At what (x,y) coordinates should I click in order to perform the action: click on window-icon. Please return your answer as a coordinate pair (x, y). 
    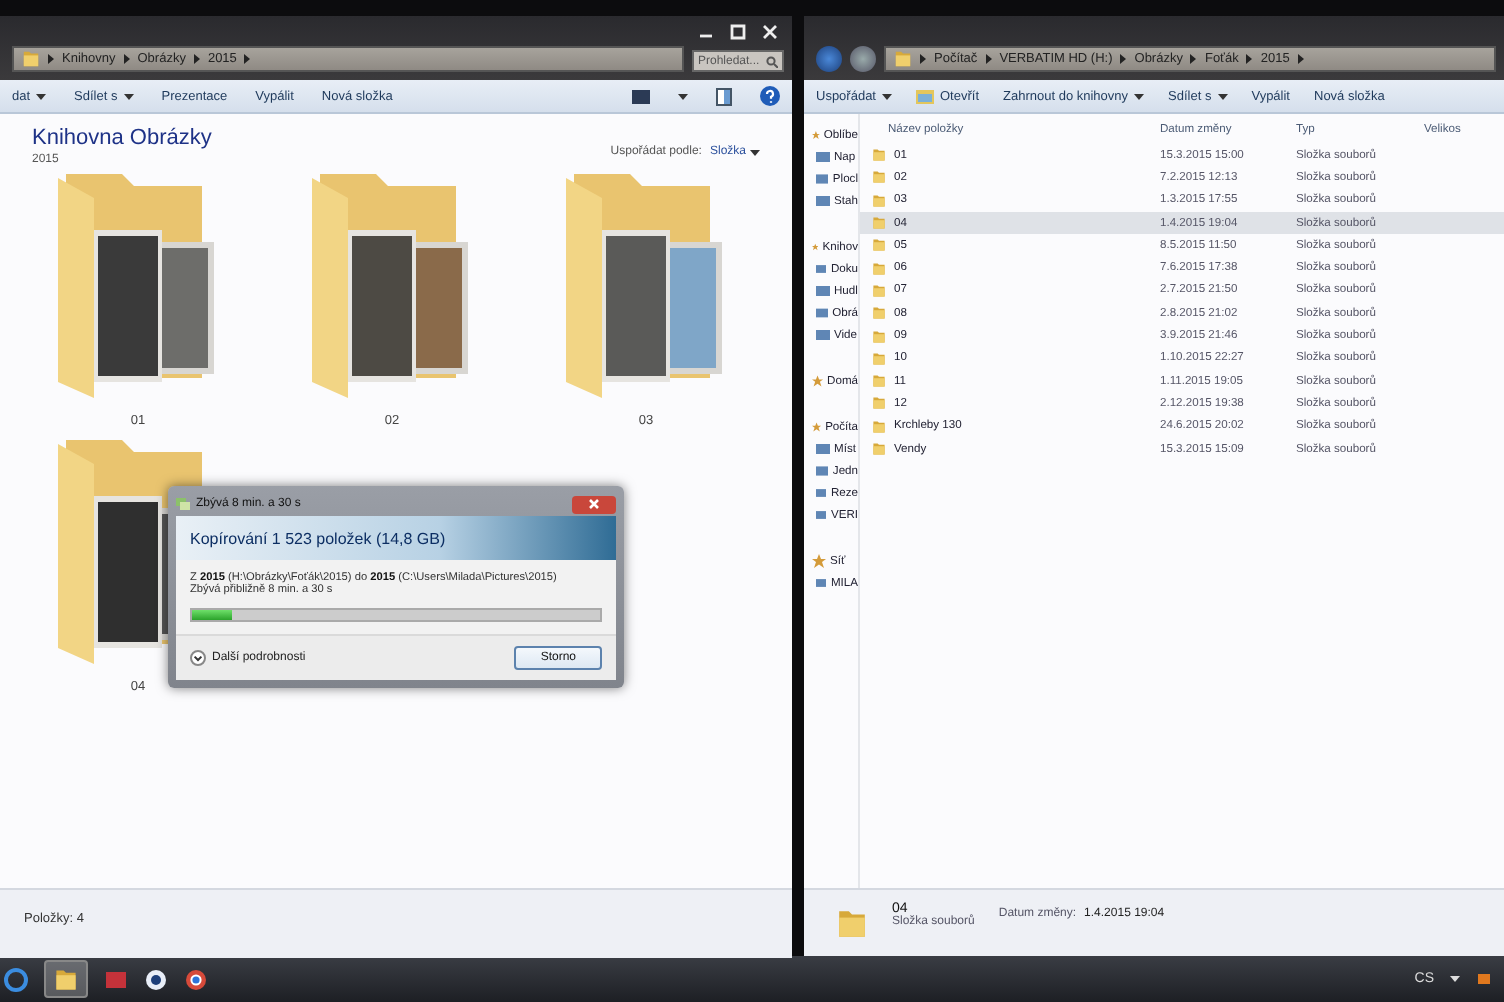
    Looking at the image, I should click on (925, 96).